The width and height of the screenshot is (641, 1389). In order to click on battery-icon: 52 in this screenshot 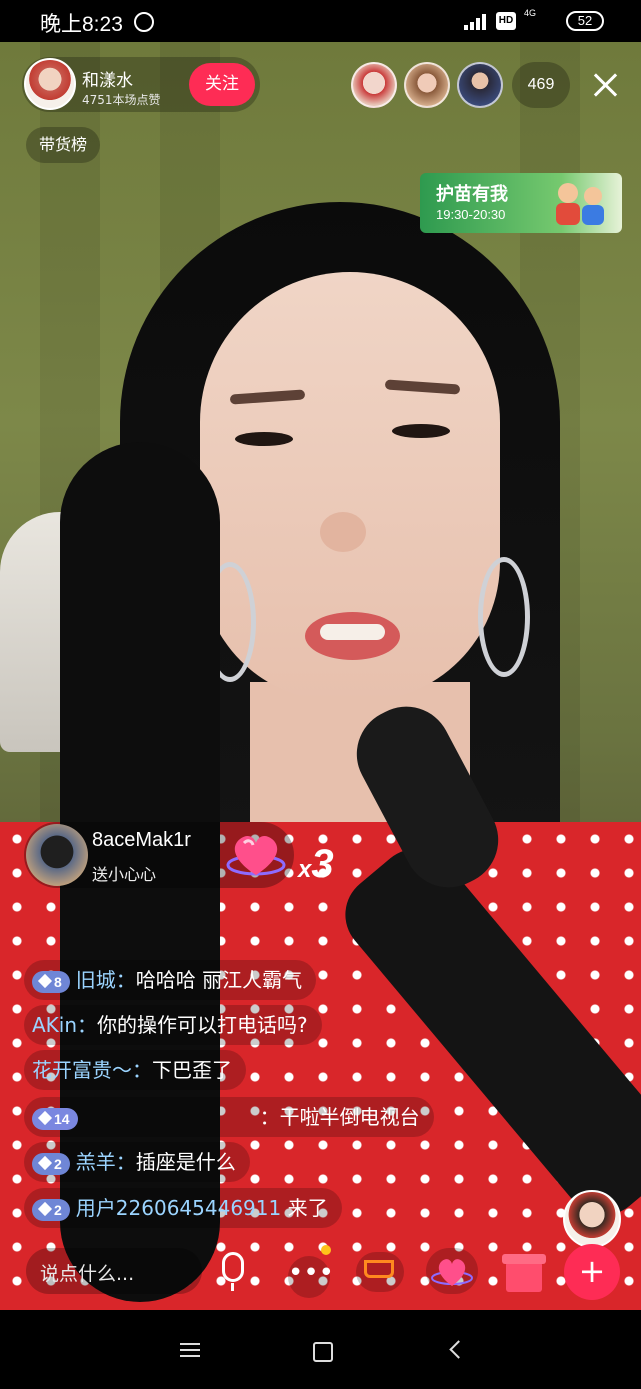, I will do `click(585, 21)`.